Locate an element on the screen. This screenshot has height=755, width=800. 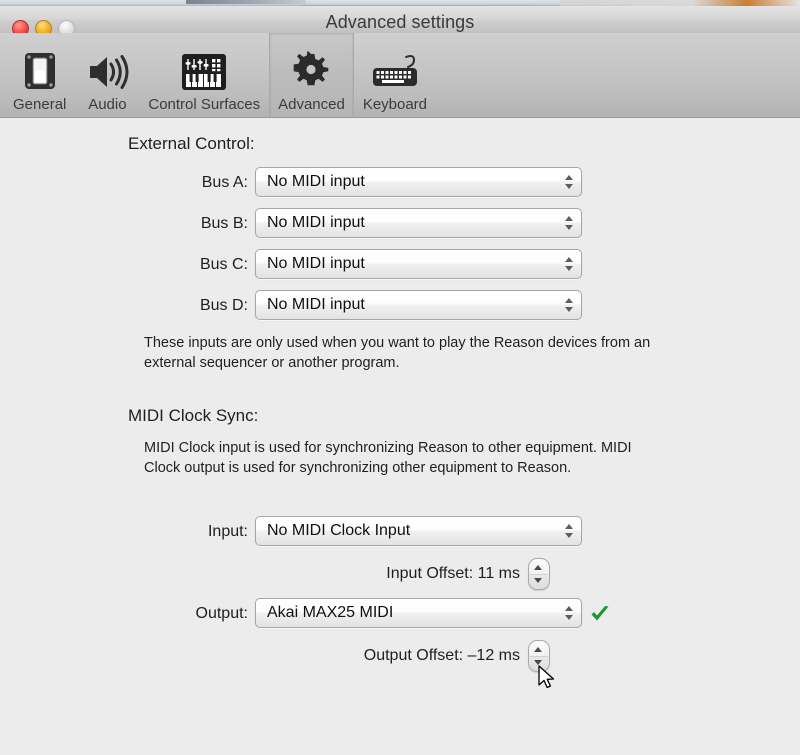
computer-keyboard-icon is located at coordinates (395, 70).